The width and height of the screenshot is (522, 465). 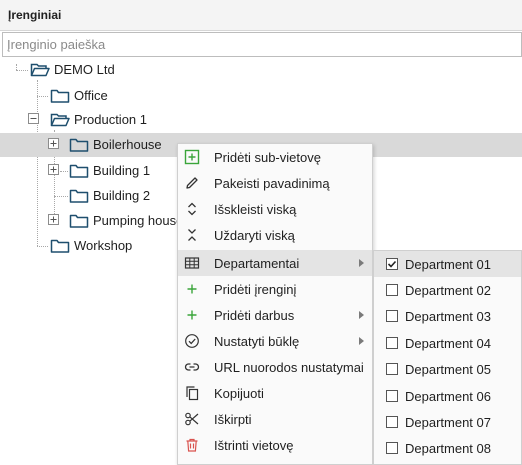 I want to click on menu-item-label: Pakeisti pavadinimą, so click(x=272, y=183).